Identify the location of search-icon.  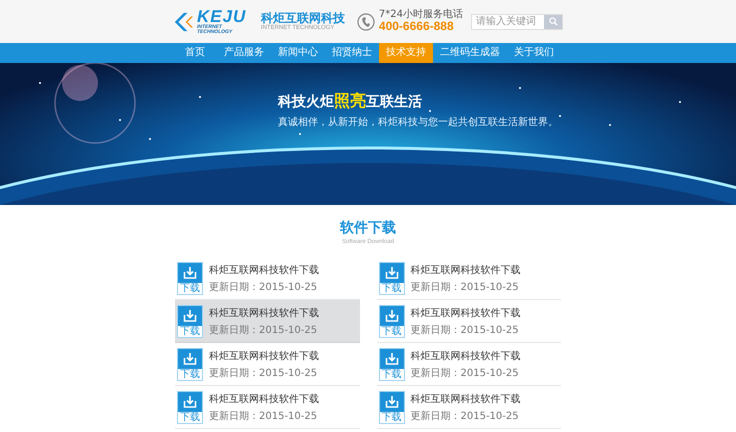
(553, 21).